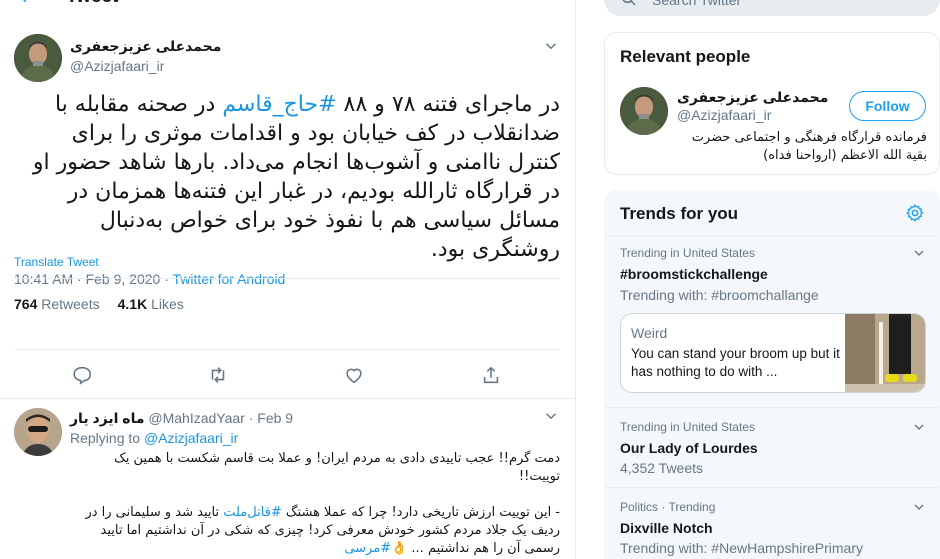 The image size is (940, 559). What do you see at coordinates (679, 213) in the screenshot?
I see `trends-title: Trends for you` at bounding box center [679, 213].